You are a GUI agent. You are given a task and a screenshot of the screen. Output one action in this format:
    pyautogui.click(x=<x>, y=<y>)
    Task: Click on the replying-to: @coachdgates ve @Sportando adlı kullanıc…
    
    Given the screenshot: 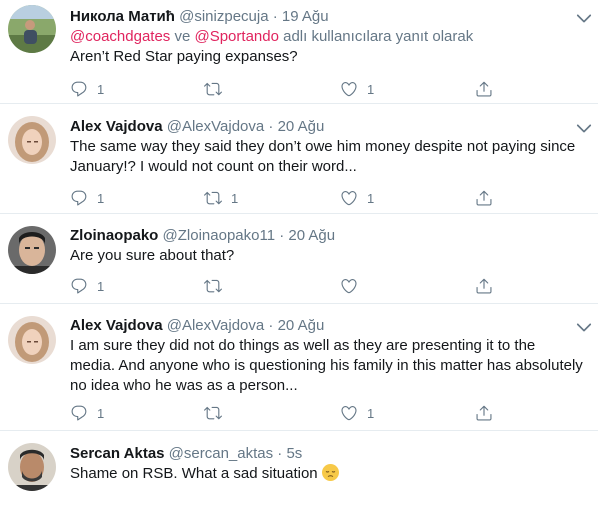 What is the action you would take?
    pyautogui.click(x=327, y=37)
    